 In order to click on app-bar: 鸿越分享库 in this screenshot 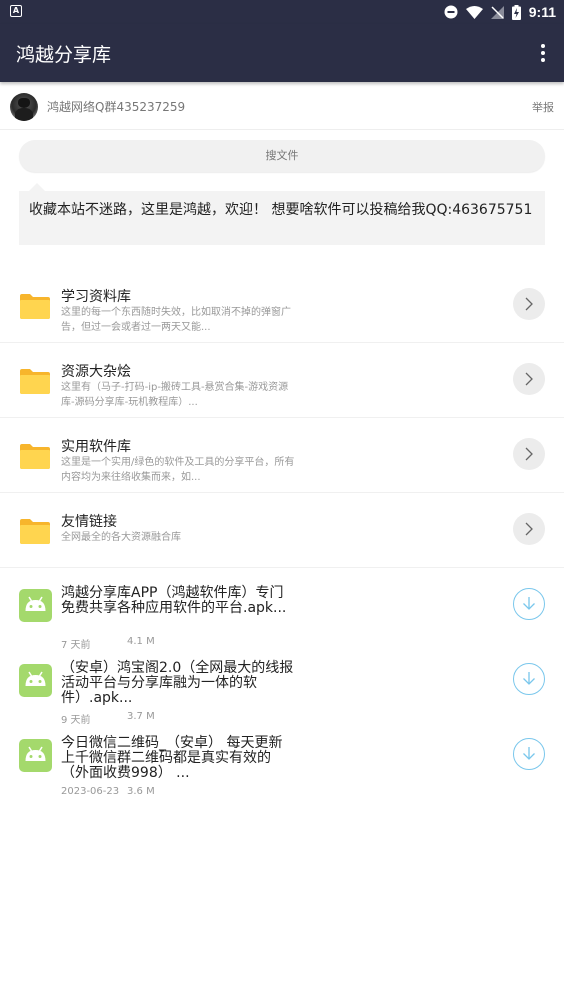, I will do `click(282, 53)`.